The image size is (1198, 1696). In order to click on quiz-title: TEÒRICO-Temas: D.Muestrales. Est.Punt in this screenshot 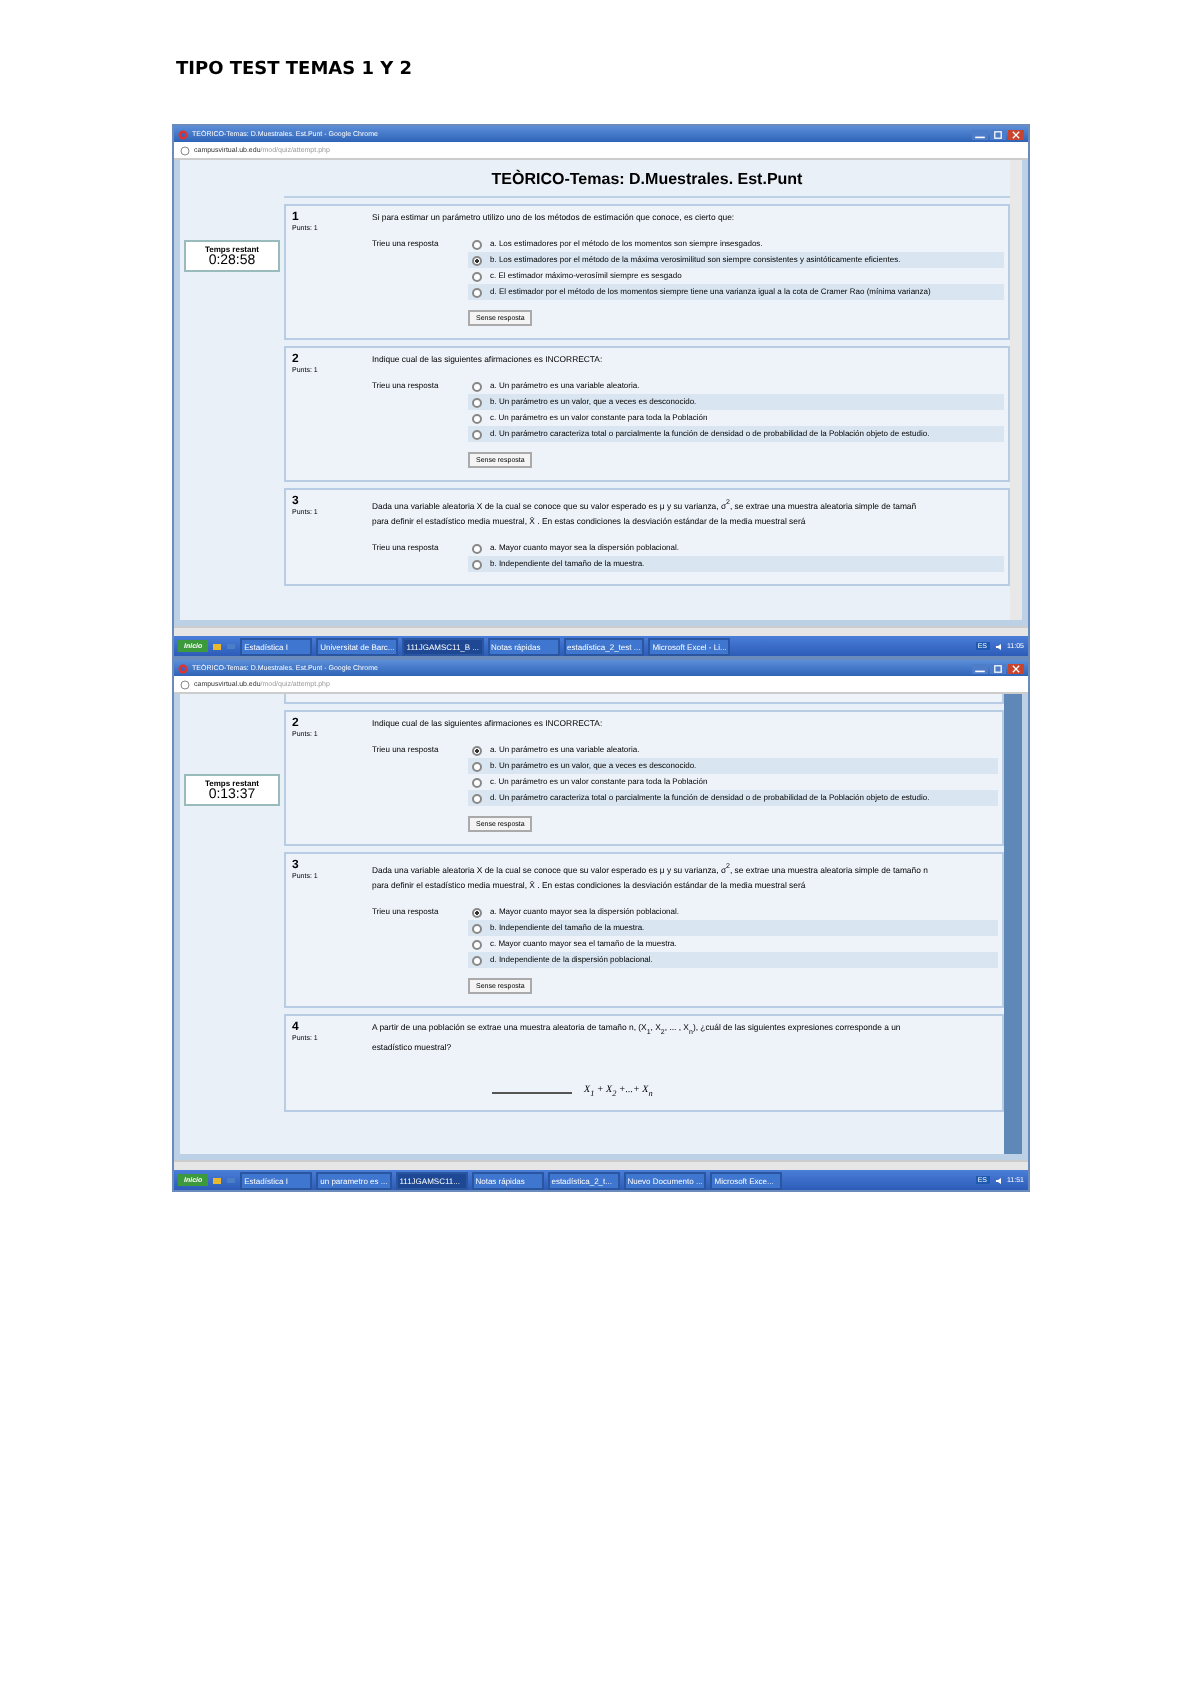, I will do `click(647, 181)`.